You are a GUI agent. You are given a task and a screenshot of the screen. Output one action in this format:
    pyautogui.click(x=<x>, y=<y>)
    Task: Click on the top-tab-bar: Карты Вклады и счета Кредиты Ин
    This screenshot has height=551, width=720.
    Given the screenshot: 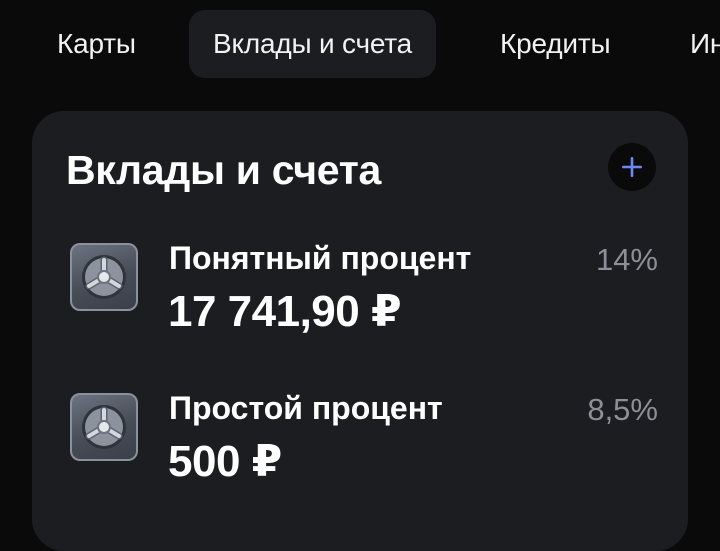 What is the action you would take?
    pyautogui.click(x=360, y=44)
    